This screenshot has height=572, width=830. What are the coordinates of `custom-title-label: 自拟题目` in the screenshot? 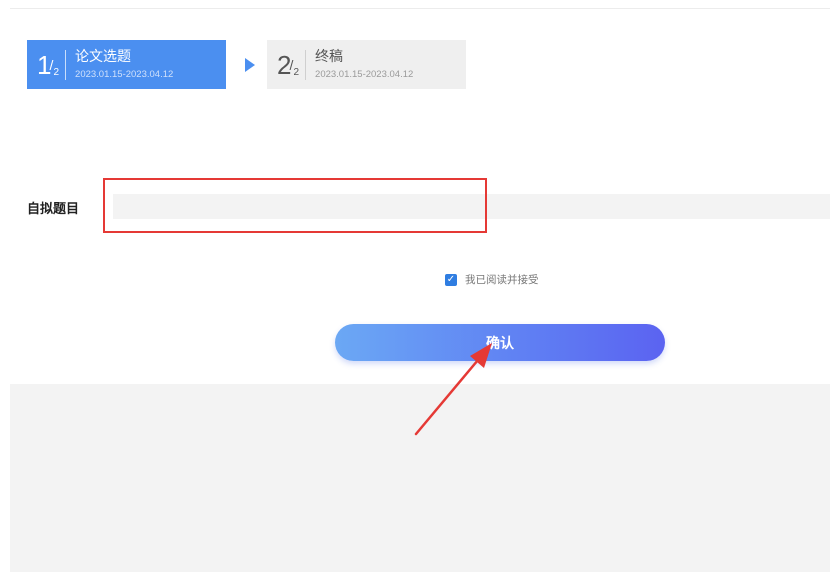 It's located at (53, 209).